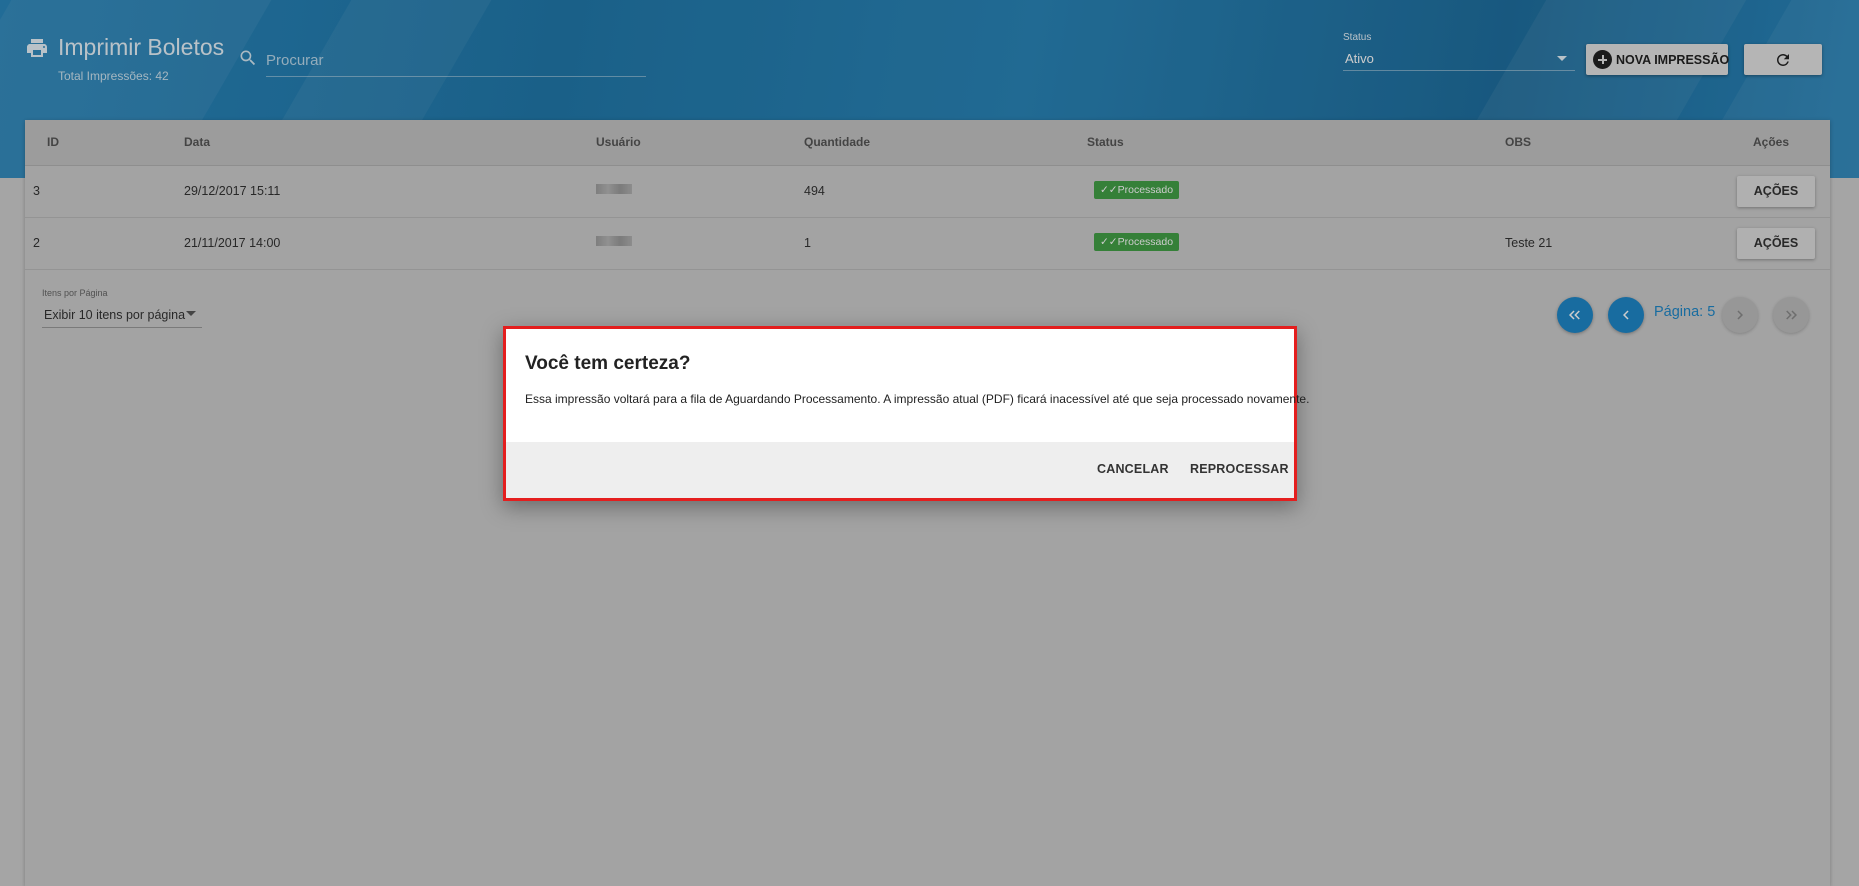 The image size is (1859, 886). I want to click on dialog-title: Você tem certeza?, so click(608, 363).